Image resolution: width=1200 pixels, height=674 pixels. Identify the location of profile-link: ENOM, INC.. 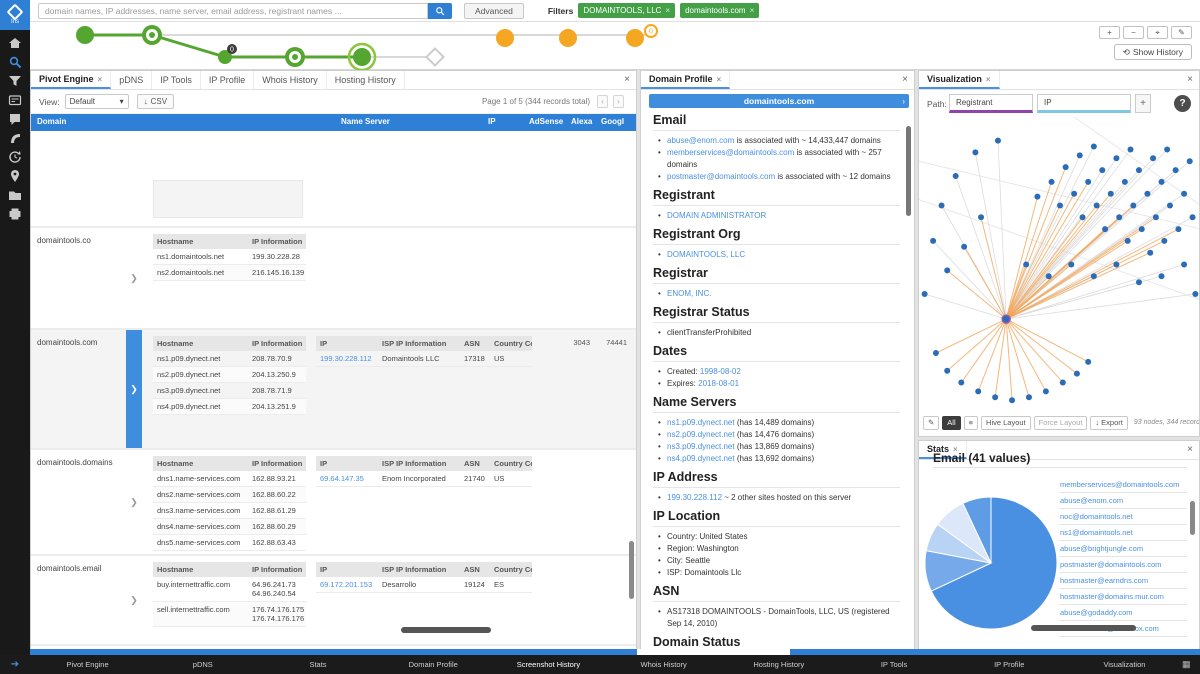
(689, 293).